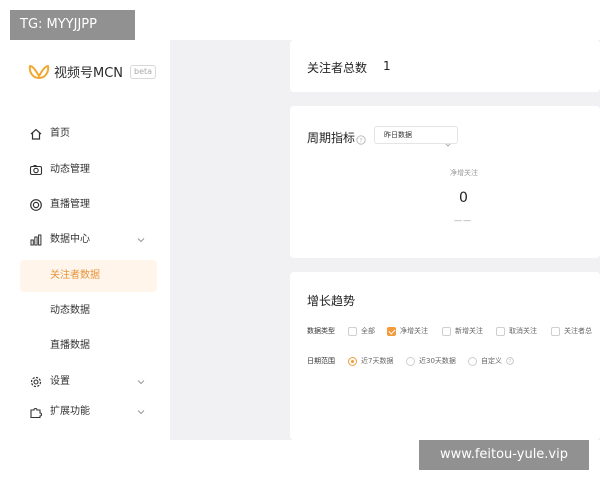 This screenshot has width=600, height=480. I want to click on checkbox-checked, so click(391, 331).